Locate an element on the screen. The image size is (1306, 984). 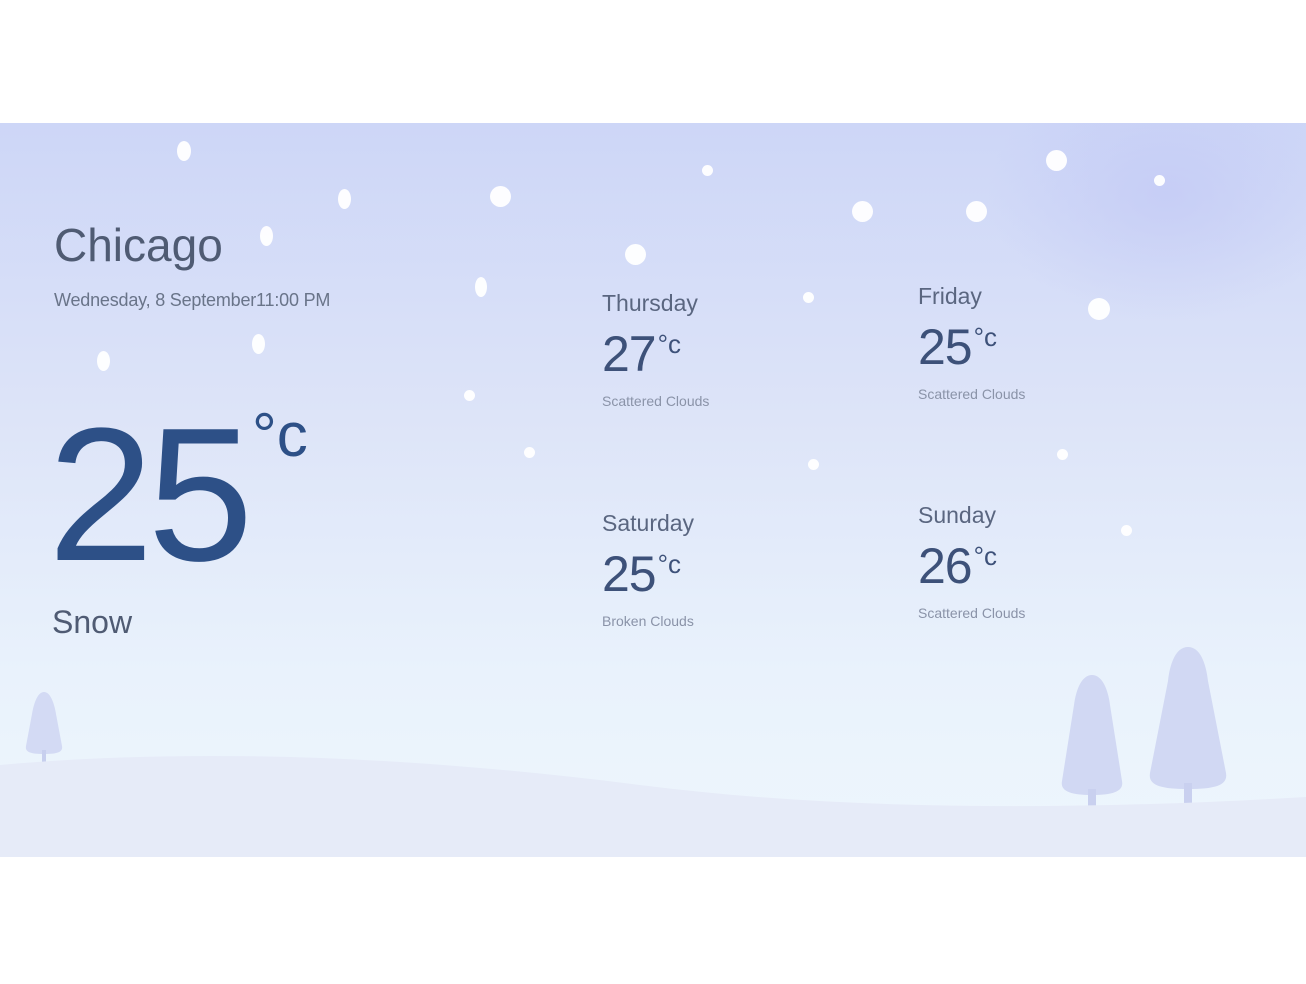
forecast-card-saturday: Saturday 25°c Broken Clouds is located at coordinates (712, 569).